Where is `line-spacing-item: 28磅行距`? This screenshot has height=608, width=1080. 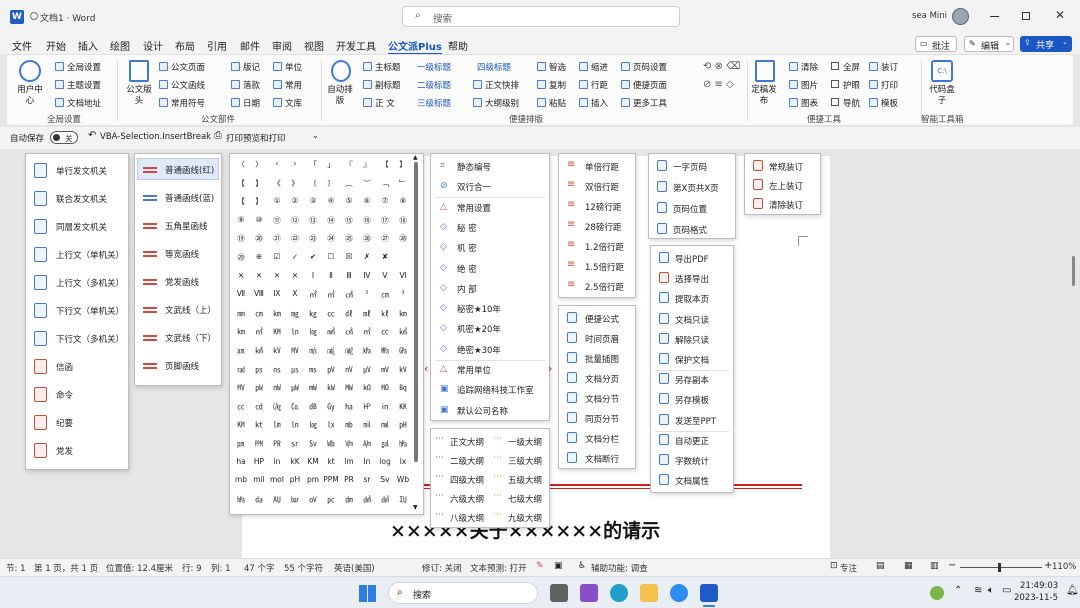 line-spacing-item: 28磅行距 is located at coordinates (603, 227).